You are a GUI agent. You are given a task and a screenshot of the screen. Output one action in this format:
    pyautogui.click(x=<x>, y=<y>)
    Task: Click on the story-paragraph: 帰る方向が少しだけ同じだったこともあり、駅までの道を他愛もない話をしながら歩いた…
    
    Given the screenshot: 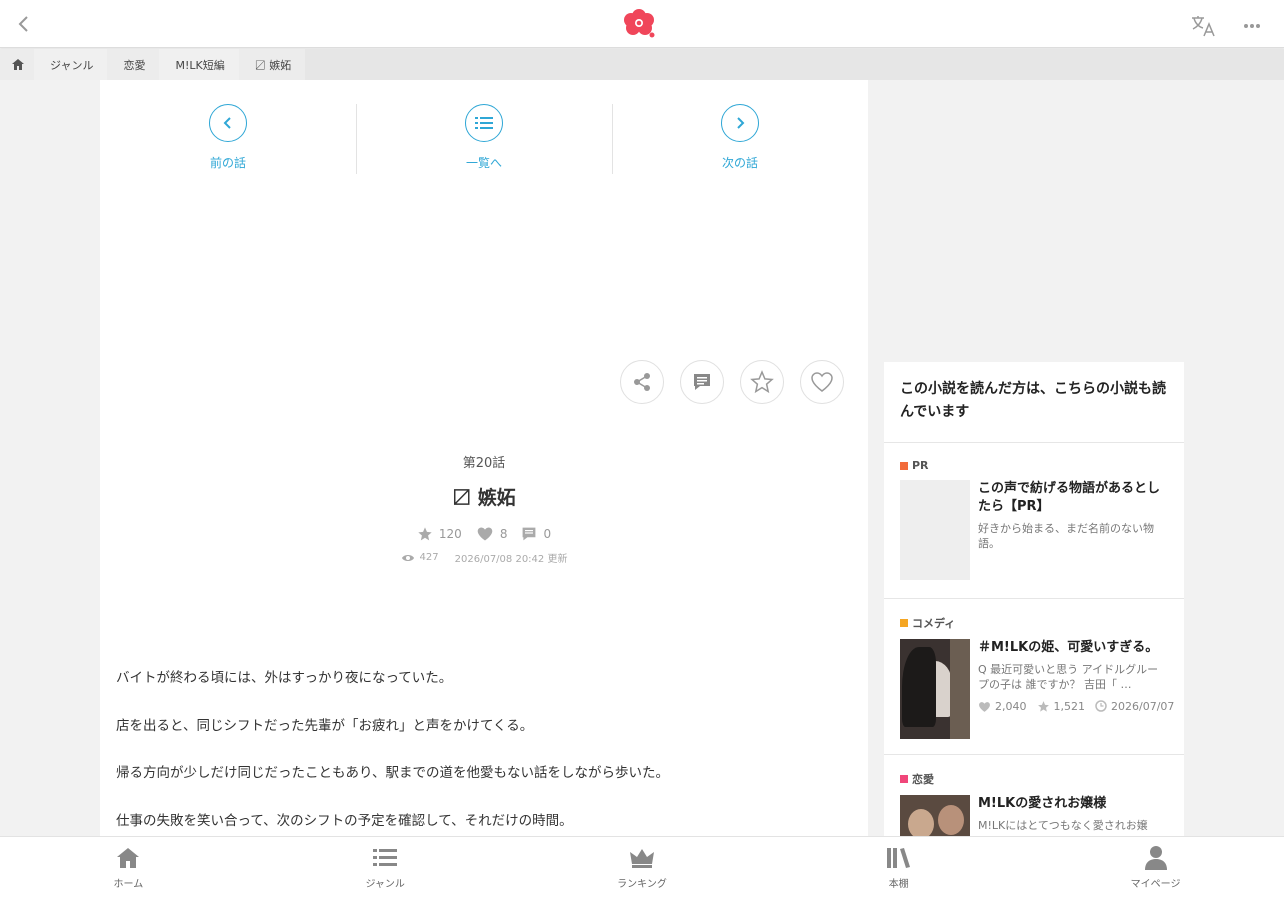 What is the action you would take?
    pyautogui.click(x=392, y=773)
    